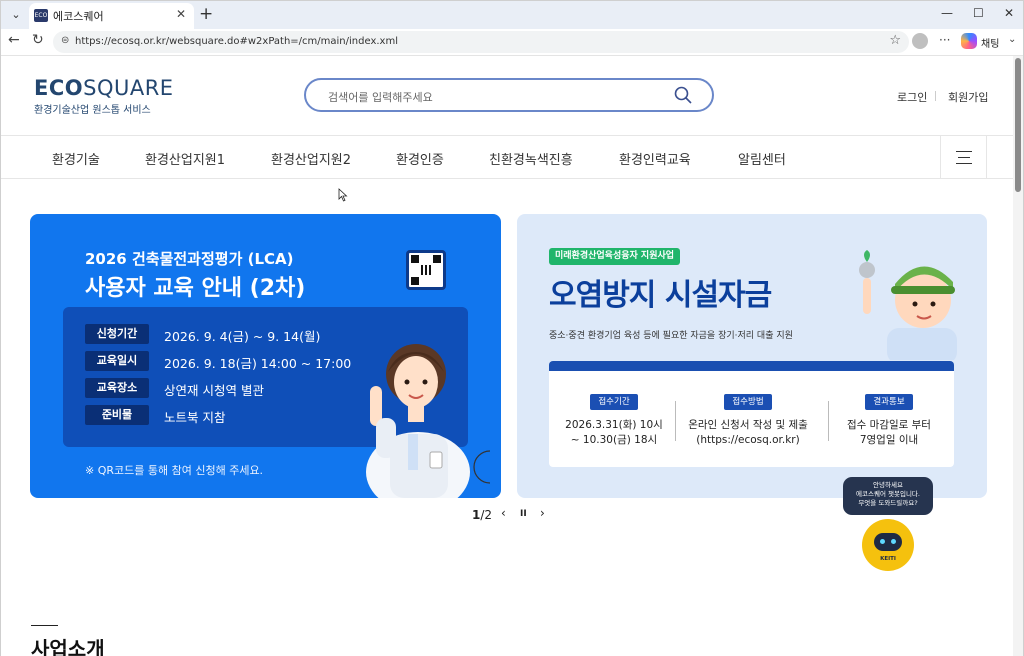 This screenshot has height=656, width=1024. I want to click on chatbot-bubble: 안녕하세요 에코스퀘어 챗봇입니다. 무엇을 도와드릴까요?, so click(888, 496).